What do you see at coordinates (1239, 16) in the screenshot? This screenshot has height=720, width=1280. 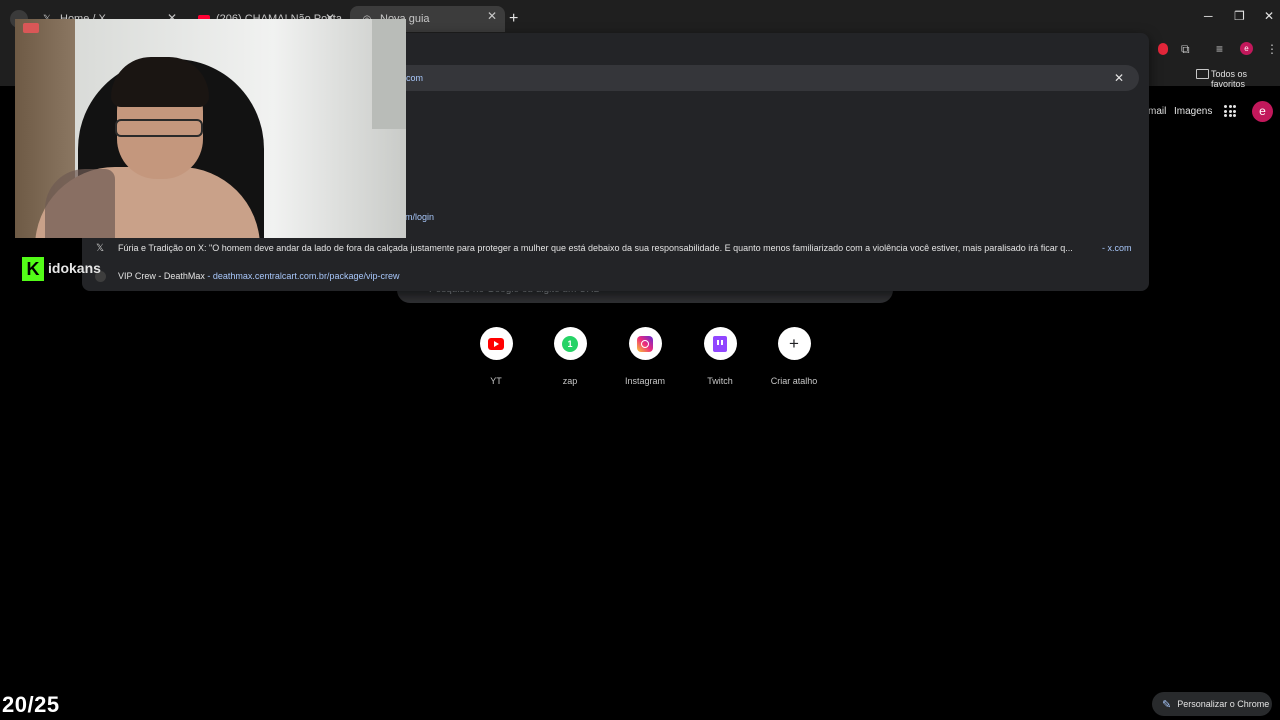 I see `restore-button: ❐` at bounding box center [1239, 16].